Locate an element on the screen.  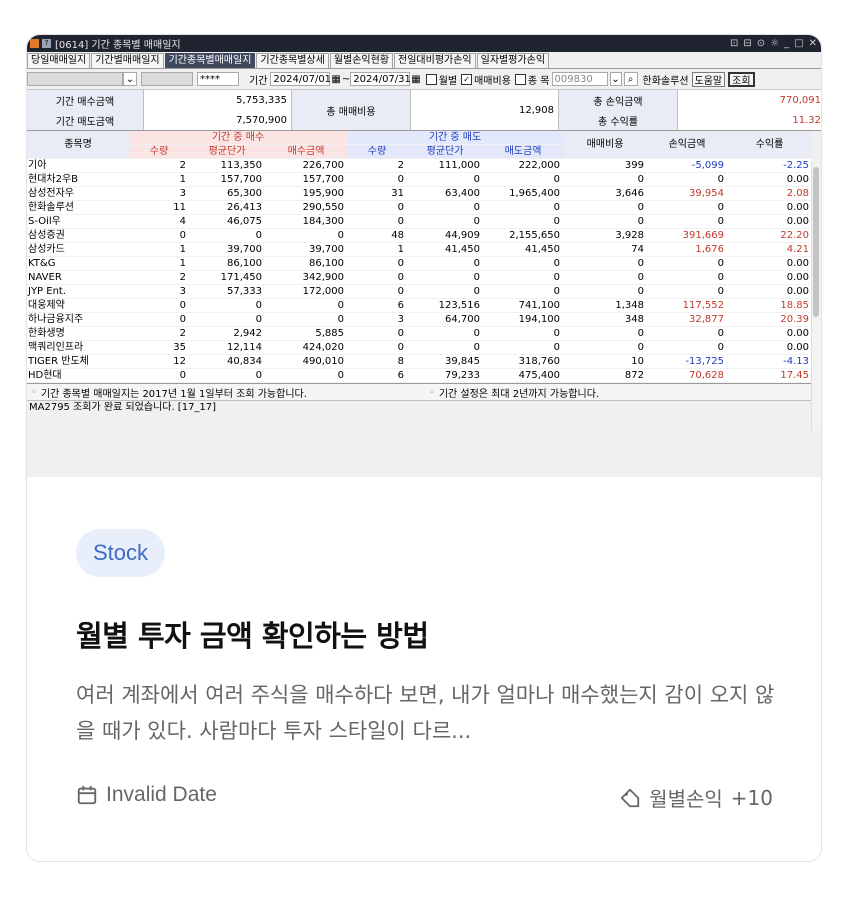
monthly-checkbox is located at coordinates (431, 79).